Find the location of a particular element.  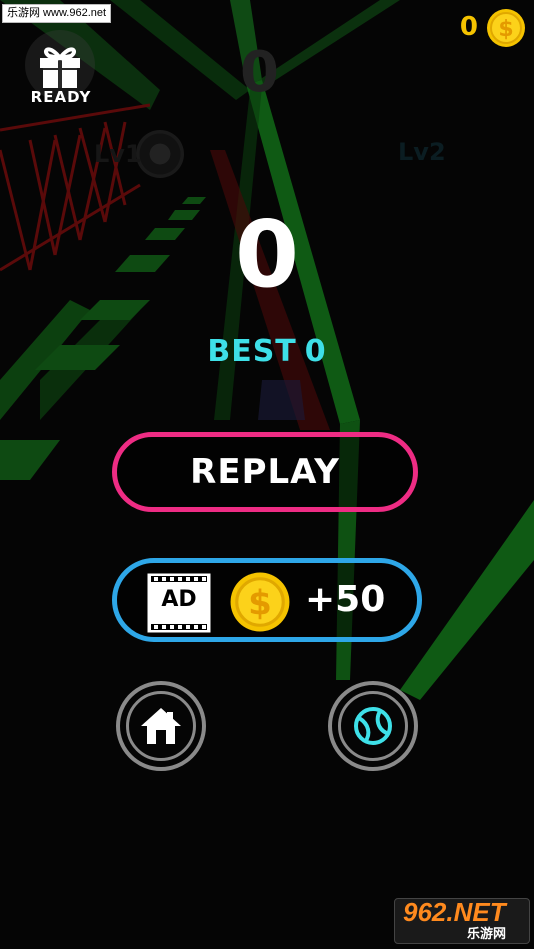

player-ball is located at coordinates (160, 154).